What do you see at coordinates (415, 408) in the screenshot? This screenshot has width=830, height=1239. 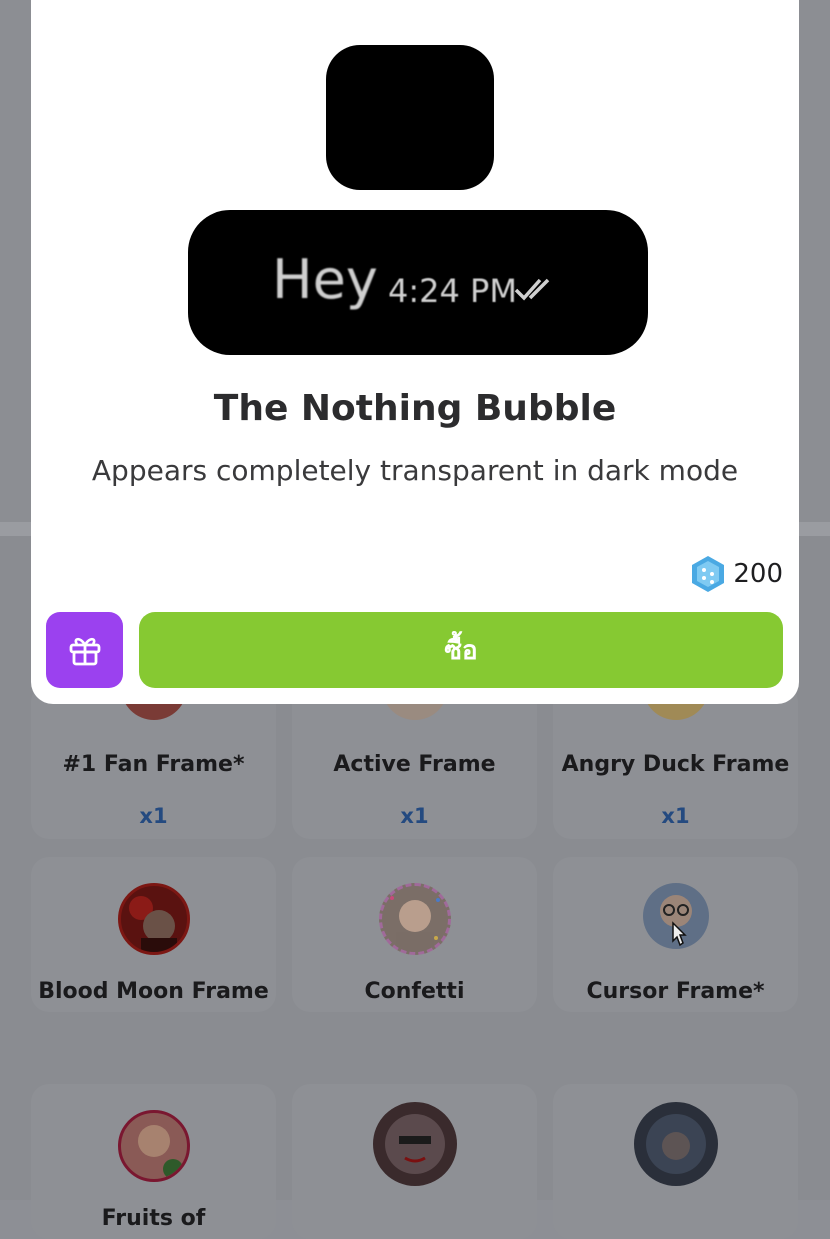 I see `item-title: The Nothing Bubble` at bounding box center [415, 408].